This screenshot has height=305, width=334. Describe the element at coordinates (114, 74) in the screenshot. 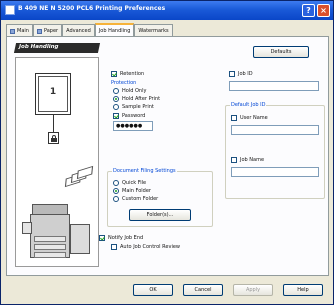

I see `retention-box` at that location.